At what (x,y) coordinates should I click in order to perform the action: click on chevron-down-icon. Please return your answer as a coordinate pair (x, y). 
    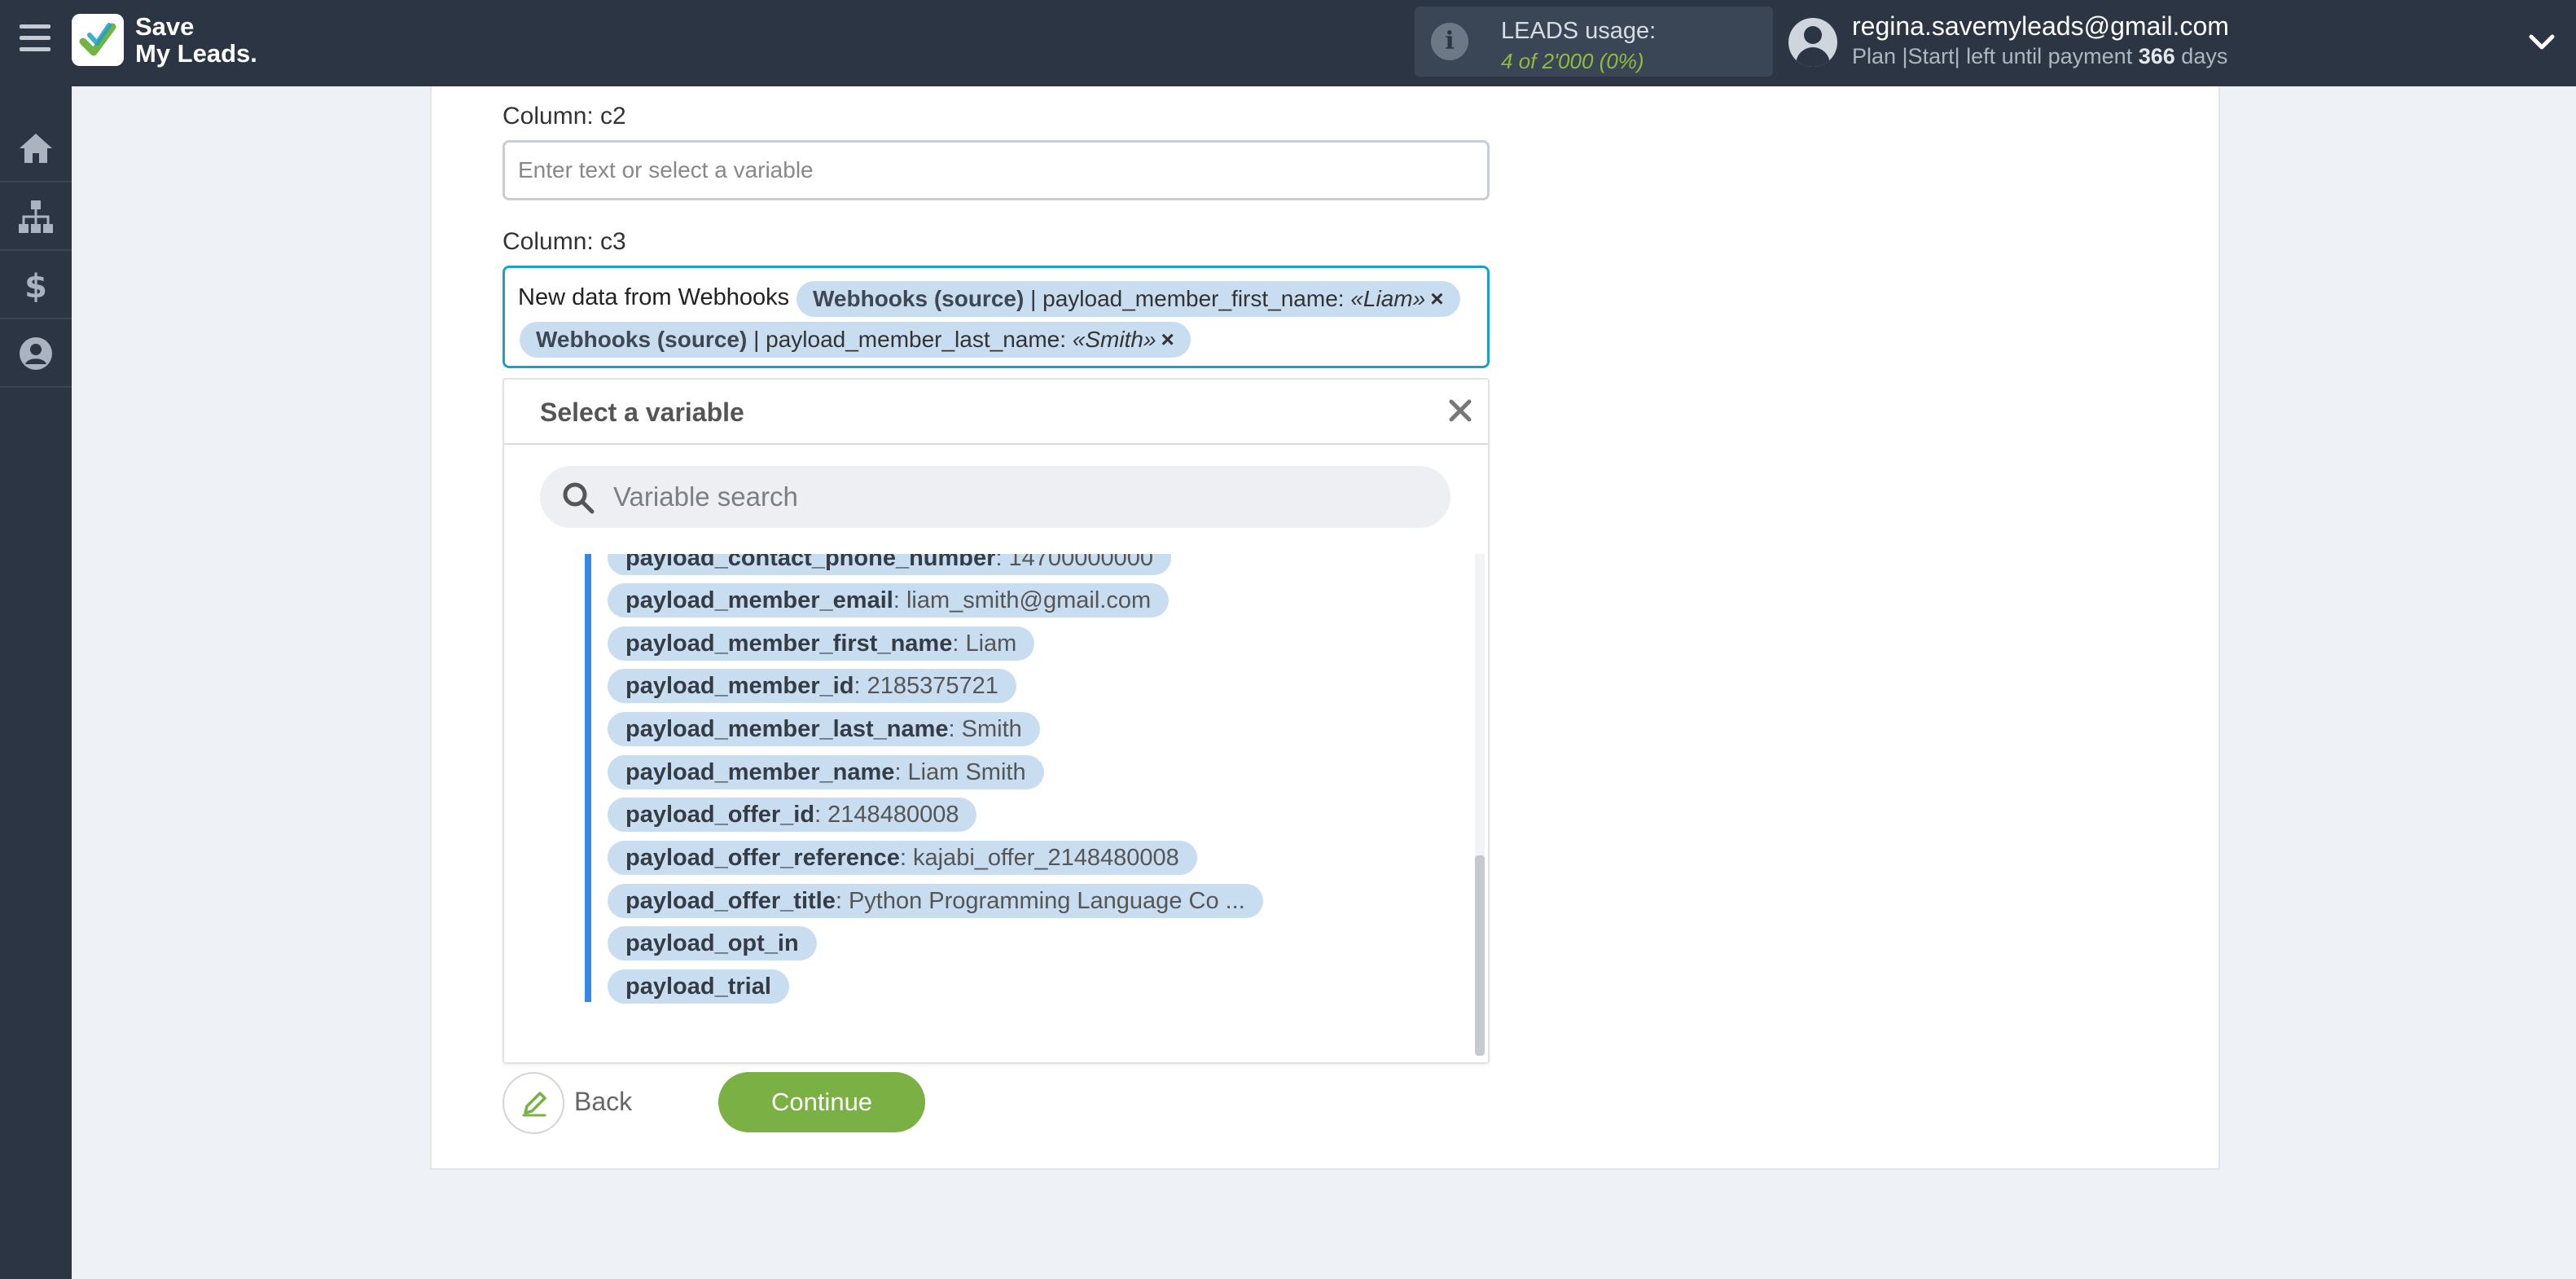
    Looking at the image, I should click on (2542, 41).